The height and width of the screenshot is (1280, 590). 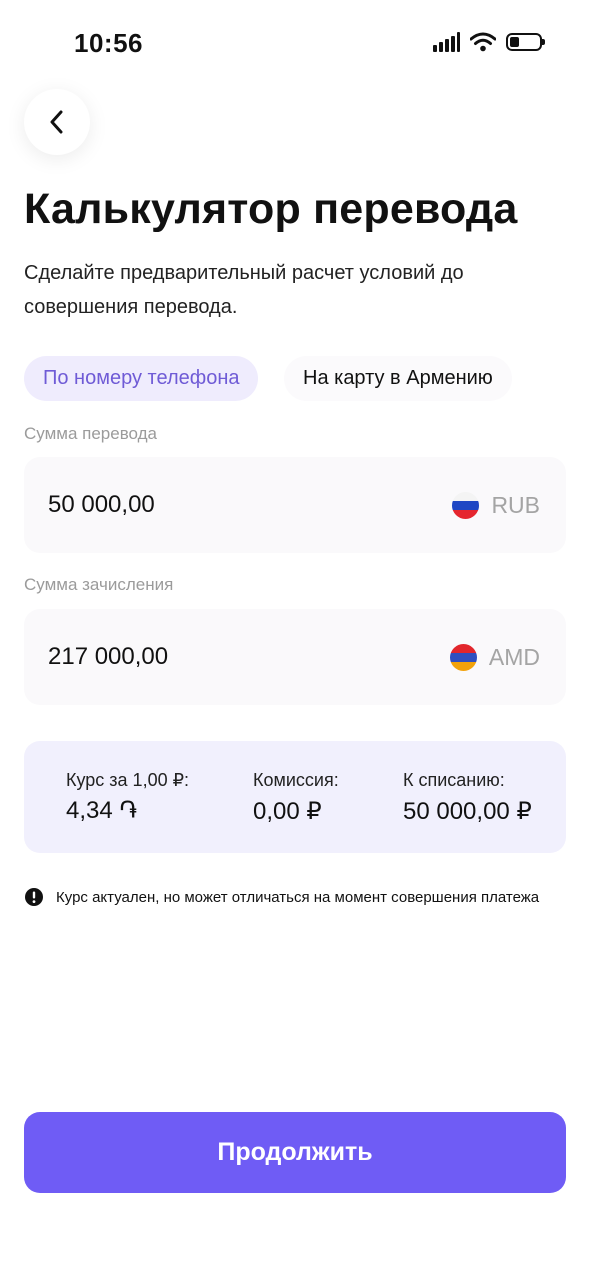 What do you see at coordinates (463, 657) in the screenshot?
I see `armenia-flag-icon` at bounding box center [463, 657].